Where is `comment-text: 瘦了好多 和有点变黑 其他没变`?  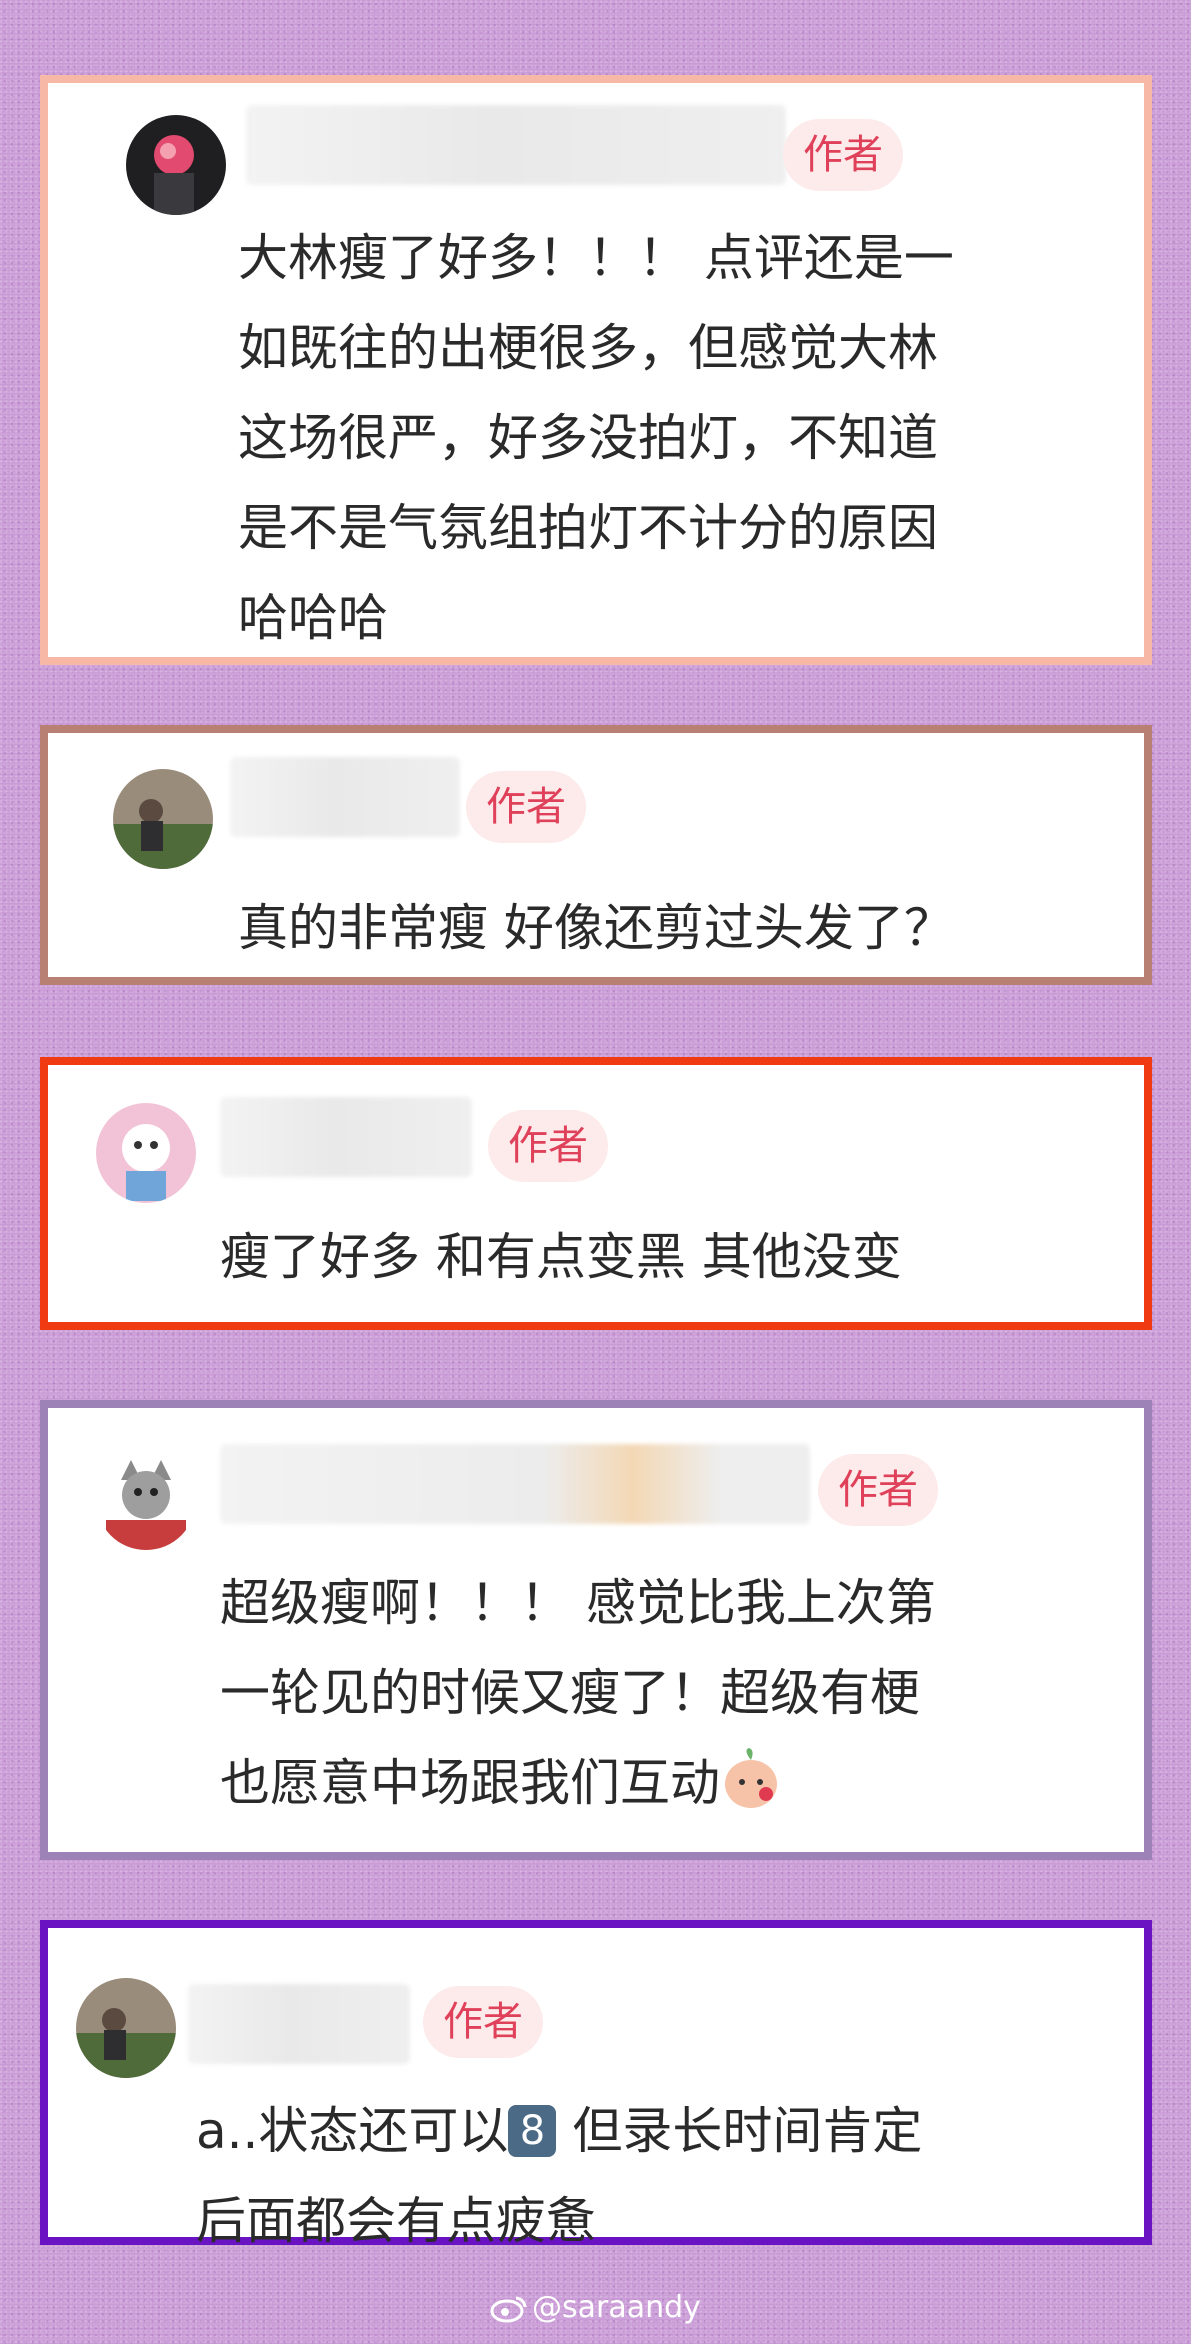
comment-text: 瘦了好多 和有点变黑 其他没变 is located at coordinates (561, 1257).